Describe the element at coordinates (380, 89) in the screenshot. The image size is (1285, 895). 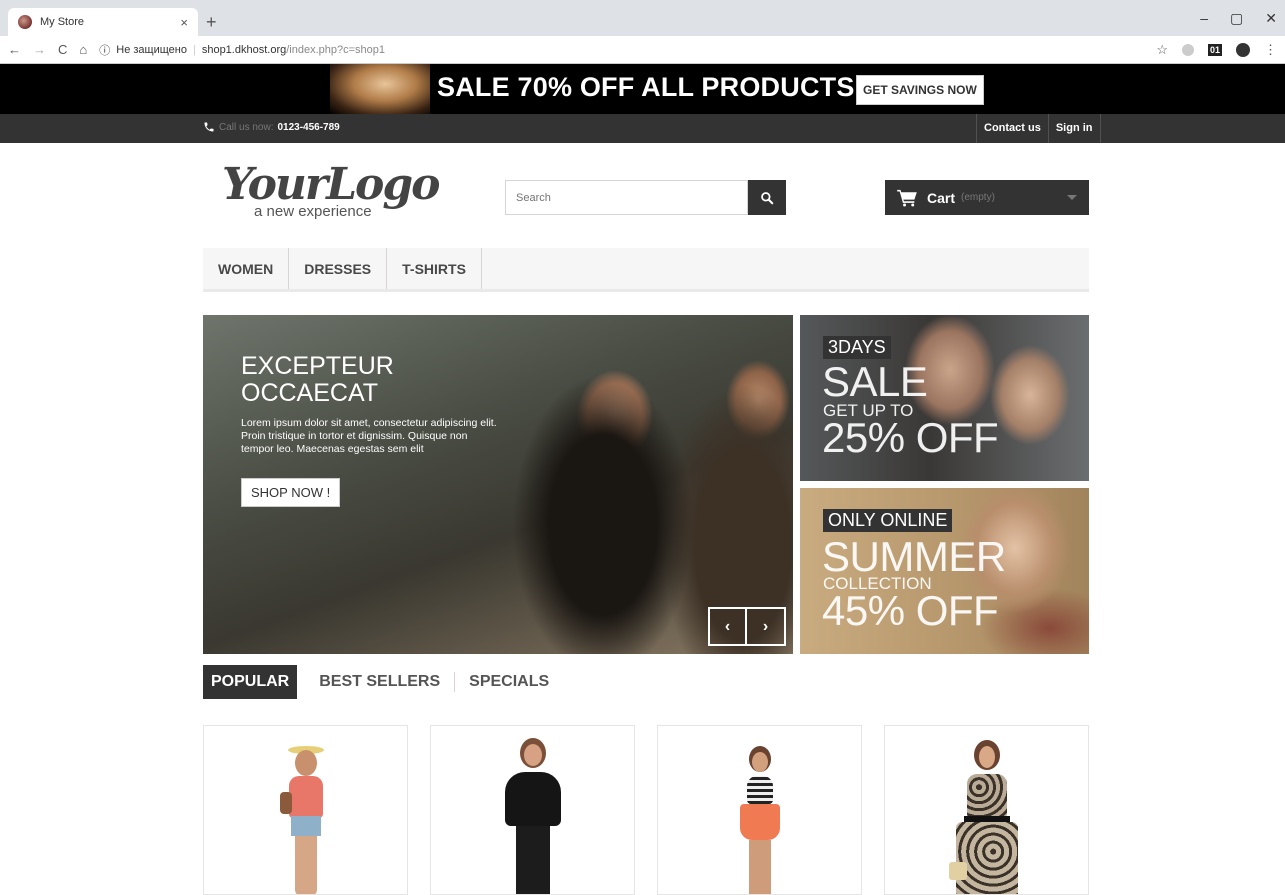
I see `promo-model-image` at that location.